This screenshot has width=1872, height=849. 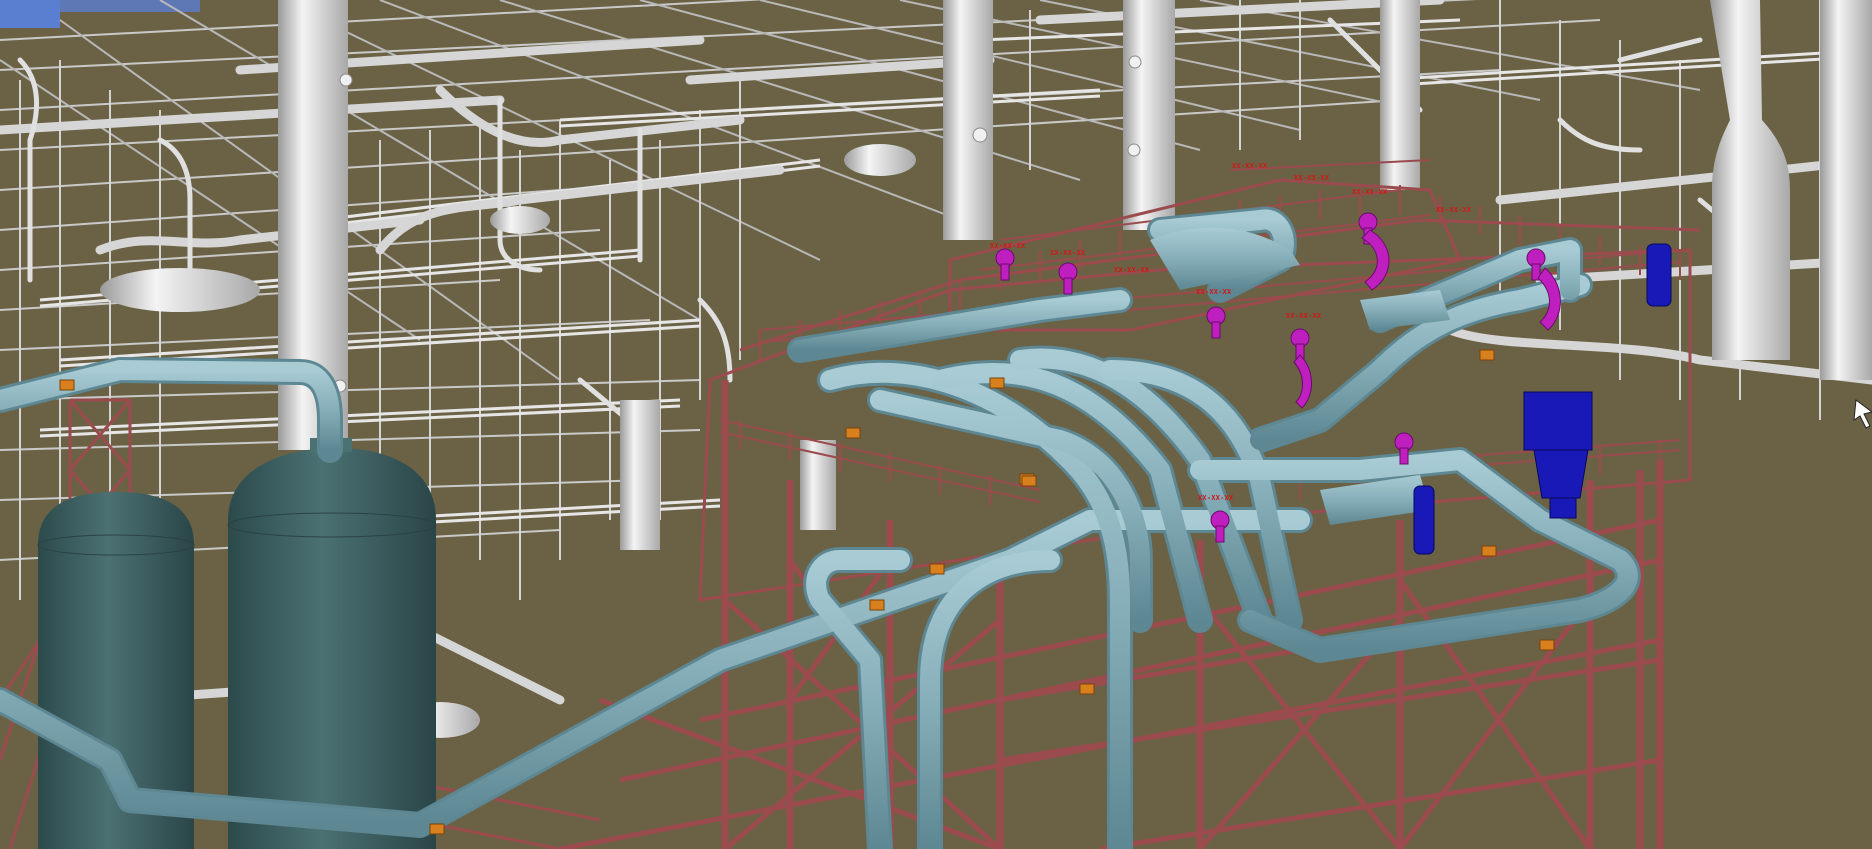 What do you see at coordinates (1862, 414) in the screenshot?
I see `cursor-icon` at bounding box center [1862, 414].